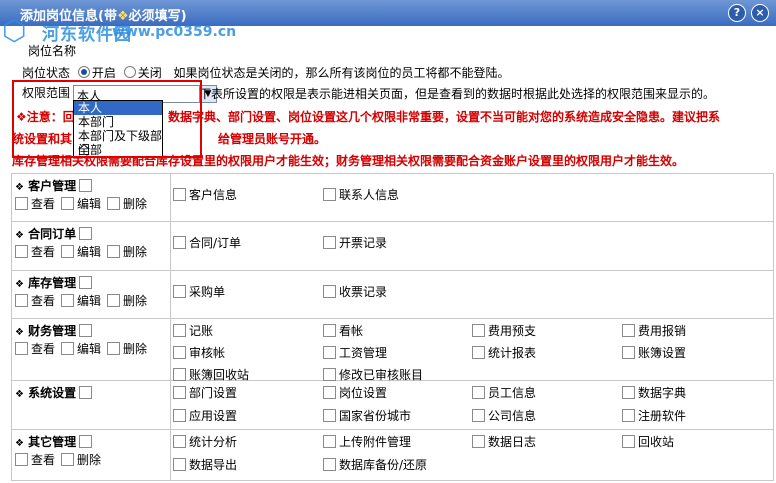  Describe the element at coordinates (205, 441) in the screenshot. I see `permission-item: 统计分析` at that location.